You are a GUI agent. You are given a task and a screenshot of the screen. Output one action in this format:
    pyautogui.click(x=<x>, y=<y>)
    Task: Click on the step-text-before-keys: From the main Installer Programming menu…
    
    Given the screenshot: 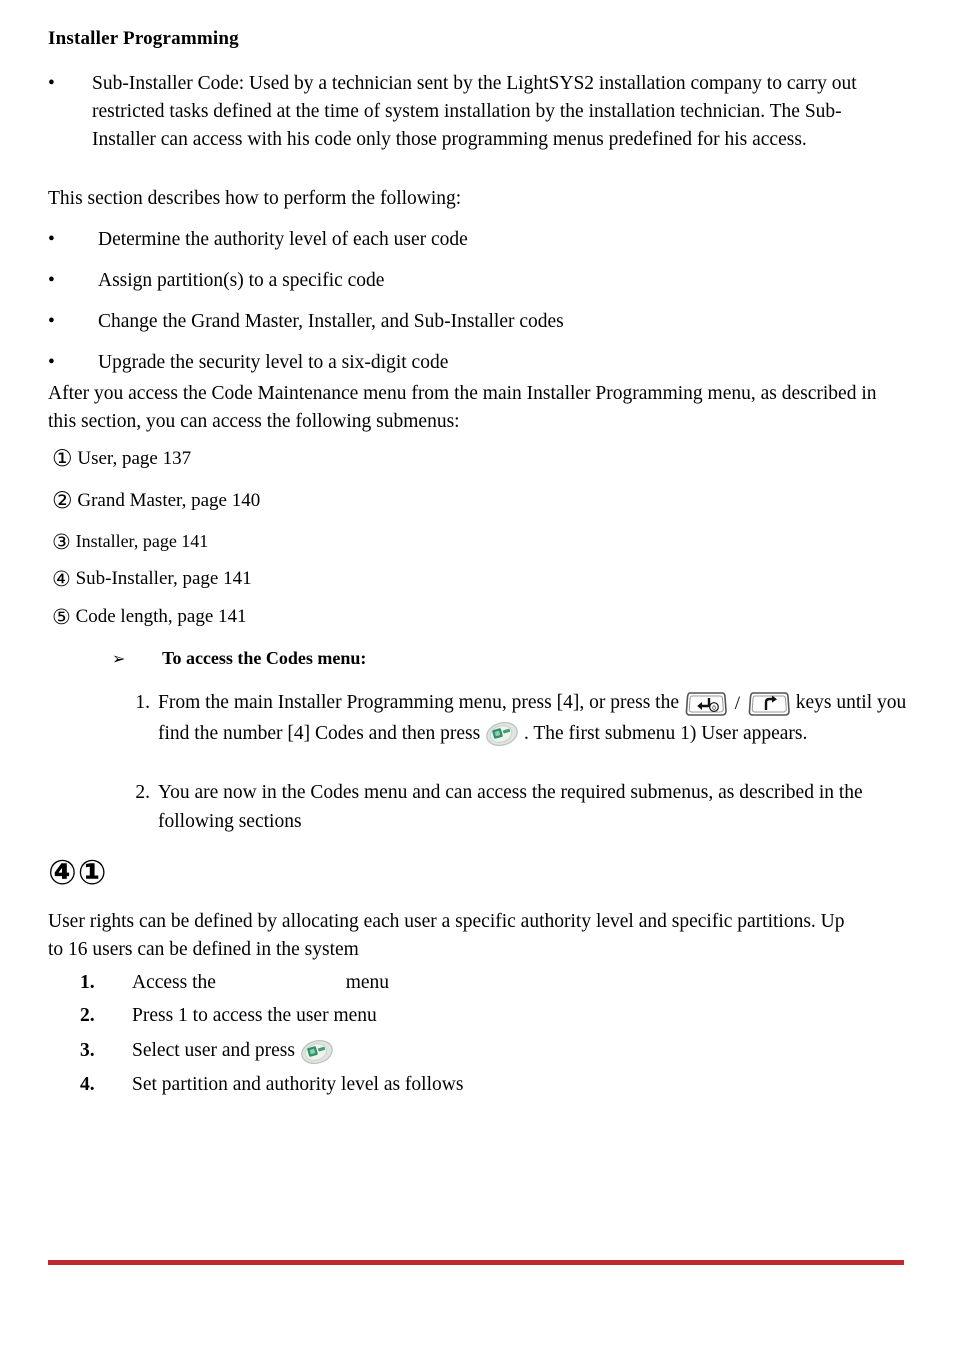 What is the action you would take?
    pyautogui.click(x=418, y=702)
    